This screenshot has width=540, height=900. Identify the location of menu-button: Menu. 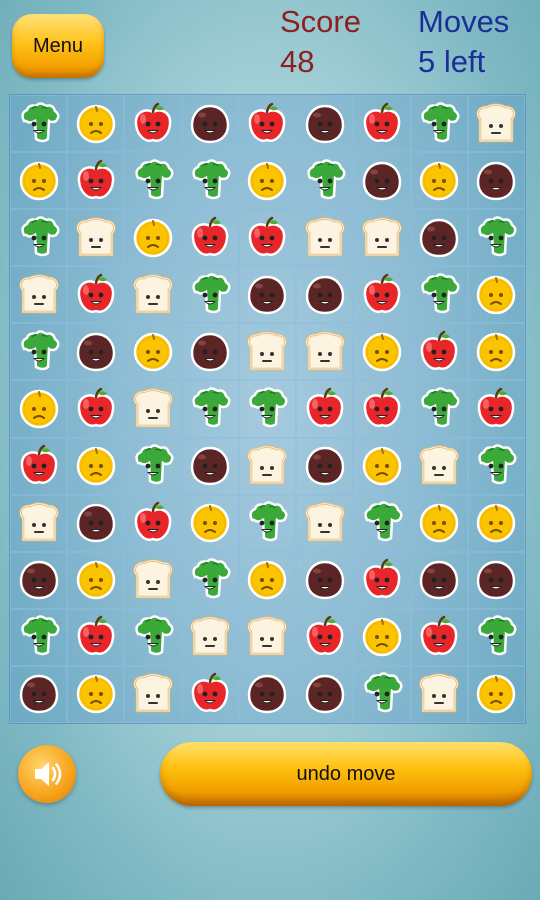
(58, 46).